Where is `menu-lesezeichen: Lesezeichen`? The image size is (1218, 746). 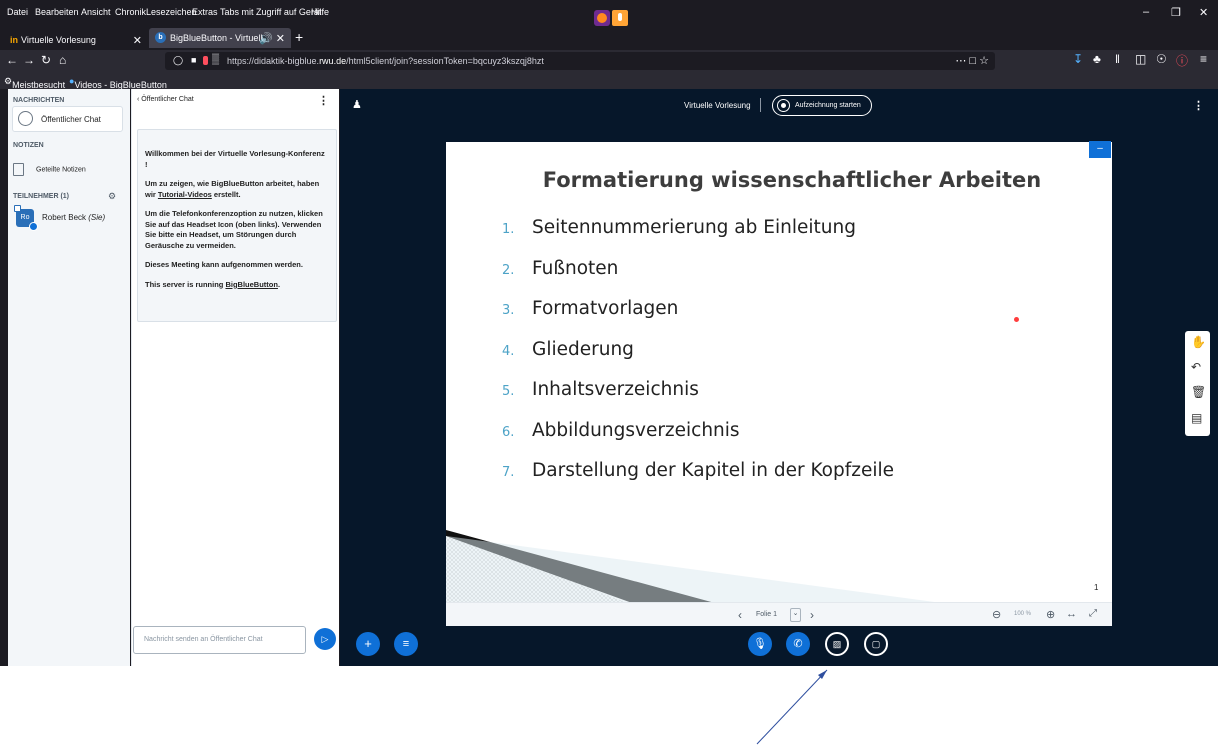
menu-lesezeichen: Lesezeichen is located at coordinates (171, 12).